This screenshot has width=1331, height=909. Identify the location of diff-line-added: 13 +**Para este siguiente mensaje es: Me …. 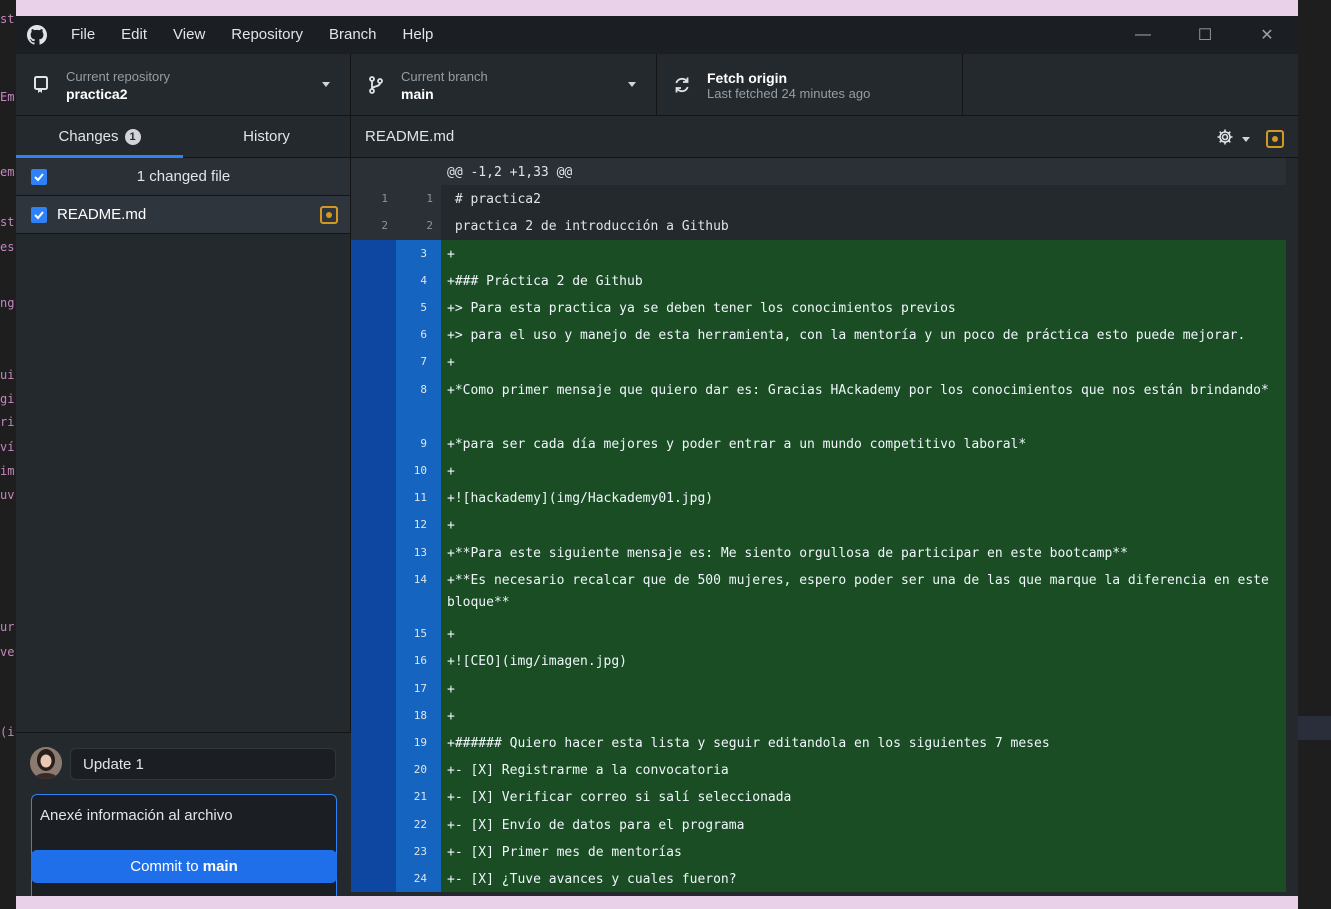
(818, 552).